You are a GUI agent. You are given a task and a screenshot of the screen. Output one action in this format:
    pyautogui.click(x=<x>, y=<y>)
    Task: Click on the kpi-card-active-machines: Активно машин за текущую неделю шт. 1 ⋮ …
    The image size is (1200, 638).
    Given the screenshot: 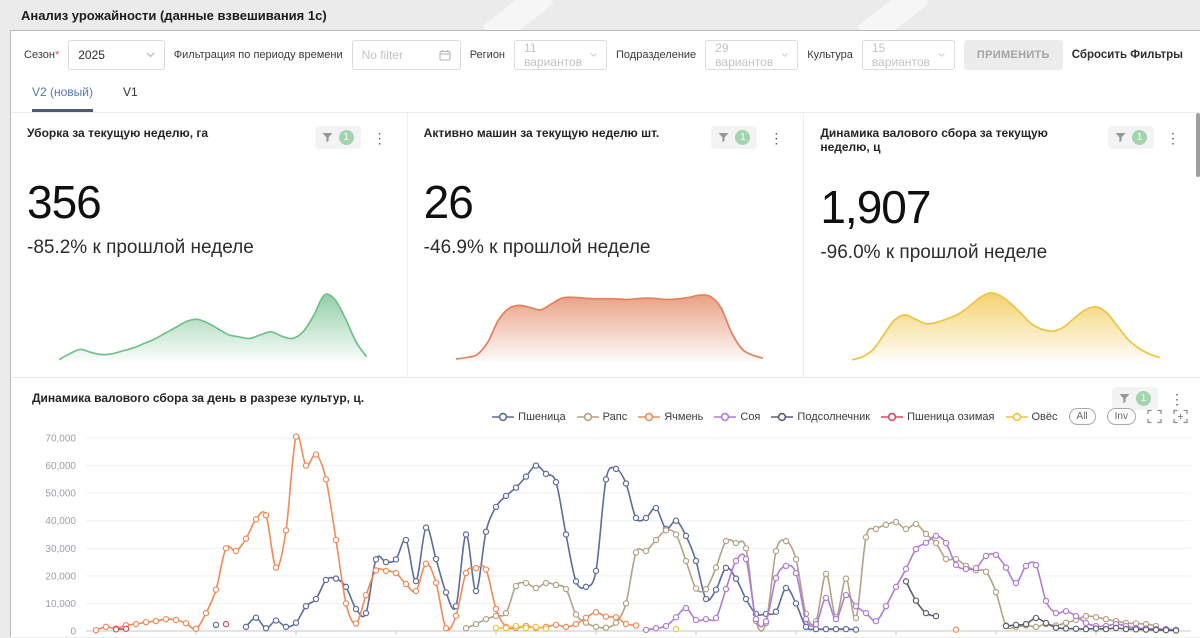 What is the action you would take?
    pyautogui.click(x=606, y=245)
    